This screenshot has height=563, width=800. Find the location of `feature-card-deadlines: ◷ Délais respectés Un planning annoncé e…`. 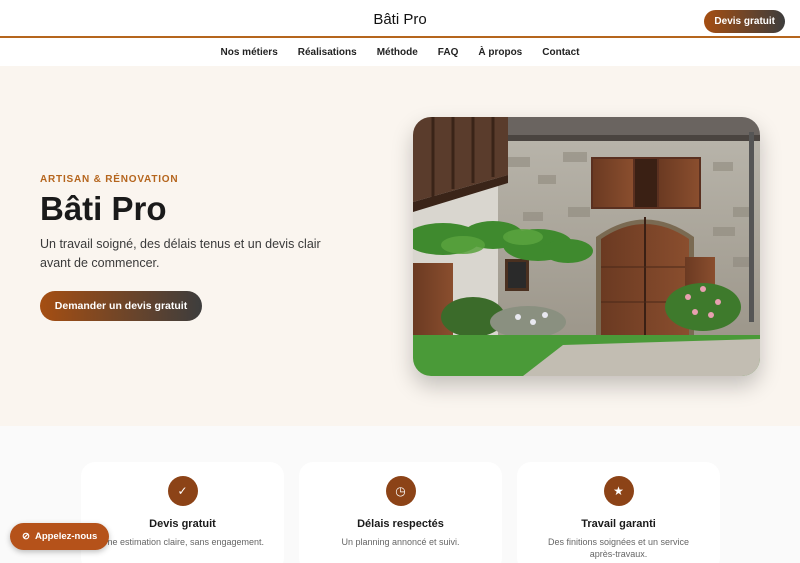

feature-card-deadlines: ◷ Délais respectés Un planning annoncé e… is located at coordinates (400, 512).